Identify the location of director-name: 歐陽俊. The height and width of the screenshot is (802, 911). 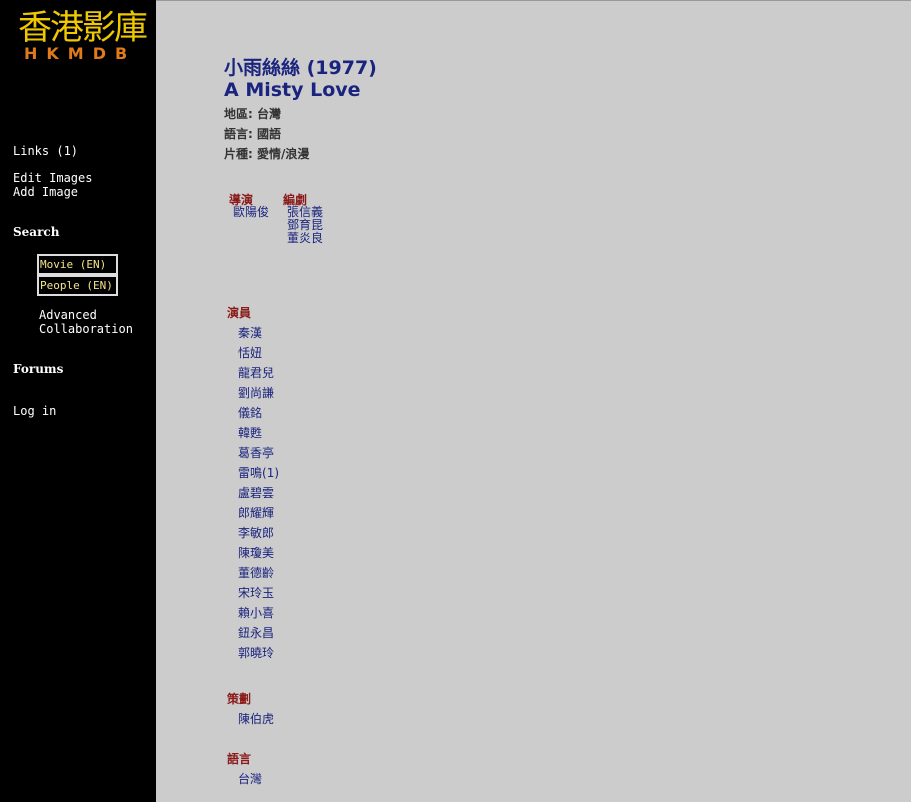
(251, 212).